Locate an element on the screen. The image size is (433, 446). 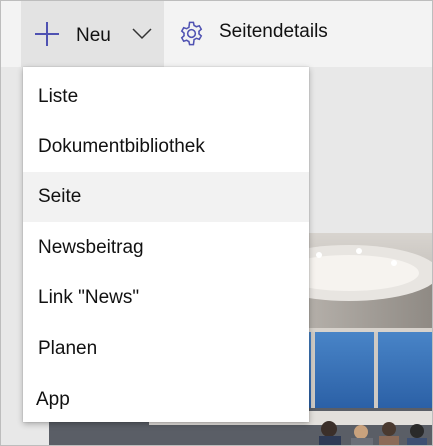
chevron-down-icon is located at coordinates (142, 34).